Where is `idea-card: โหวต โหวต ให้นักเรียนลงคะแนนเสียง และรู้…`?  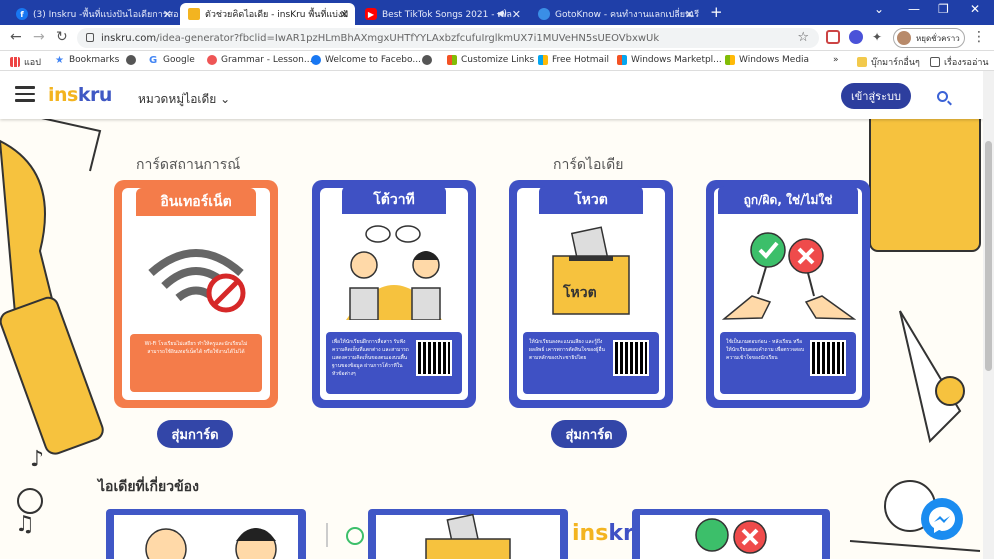 idea-card: โหวต โหวต ให้นักเรียนลงคะแนนเสียง และรู้… is located at coordinates (591, 294).